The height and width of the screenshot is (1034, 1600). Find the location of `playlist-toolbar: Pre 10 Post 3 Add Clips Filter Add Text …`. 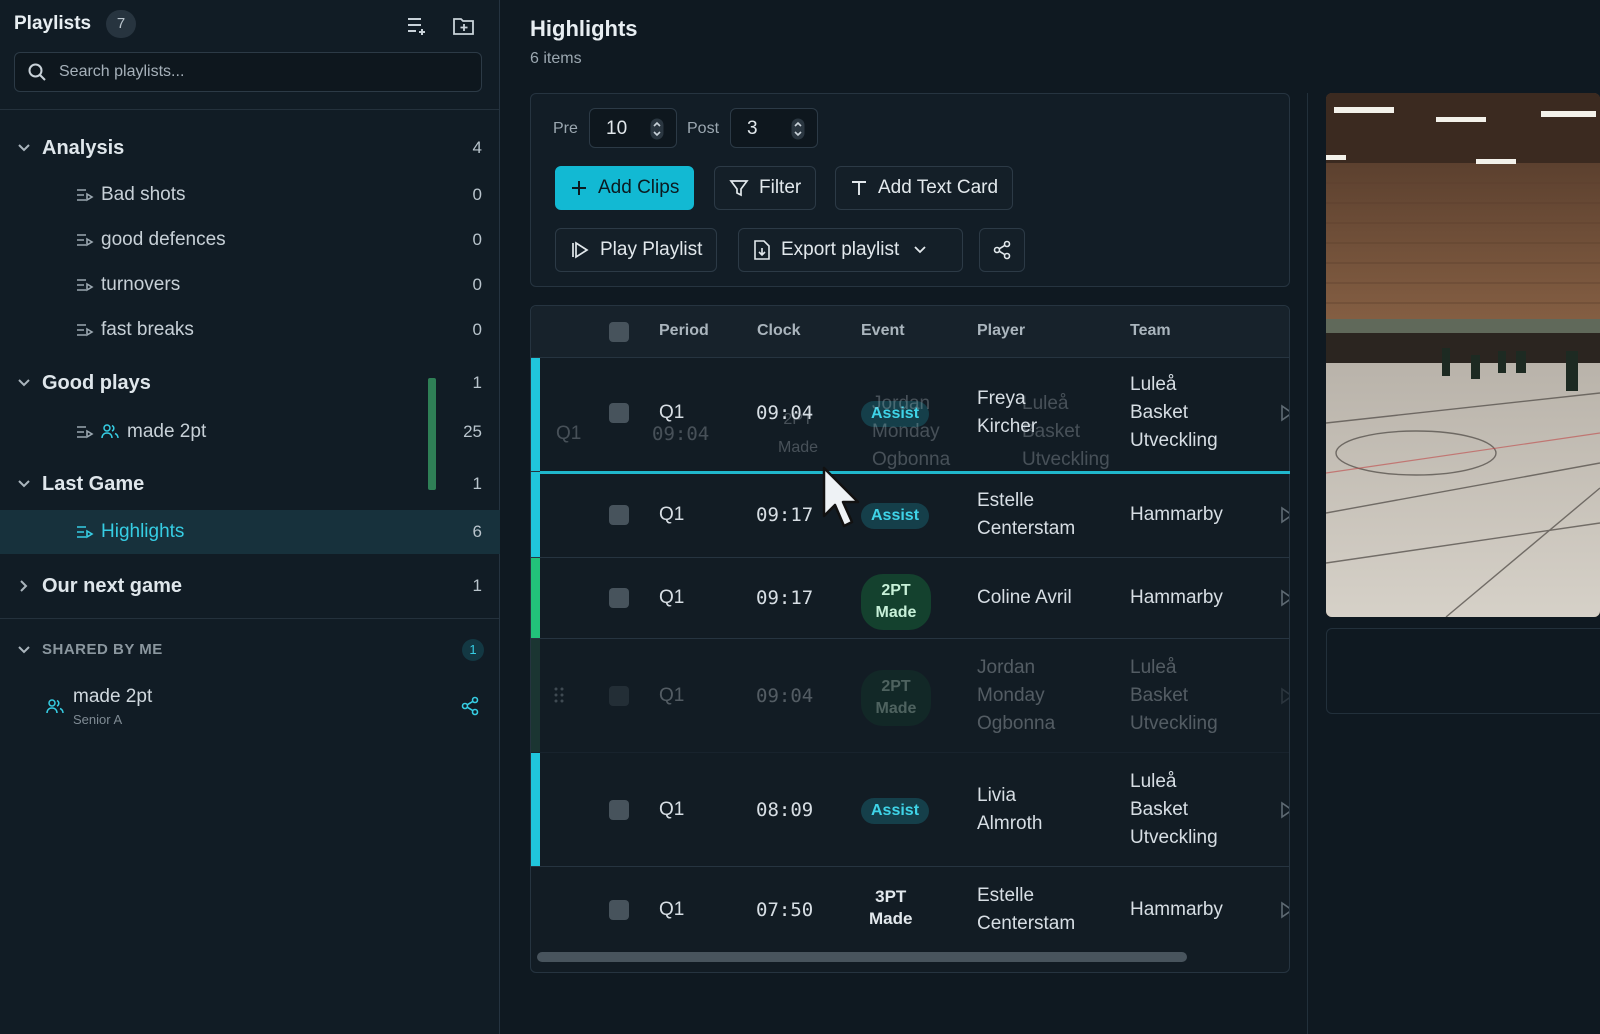

playlist-toolbar: Pre 10 Post 3 Add Clips Filter Add Text … is located at coordinates (910, 190).